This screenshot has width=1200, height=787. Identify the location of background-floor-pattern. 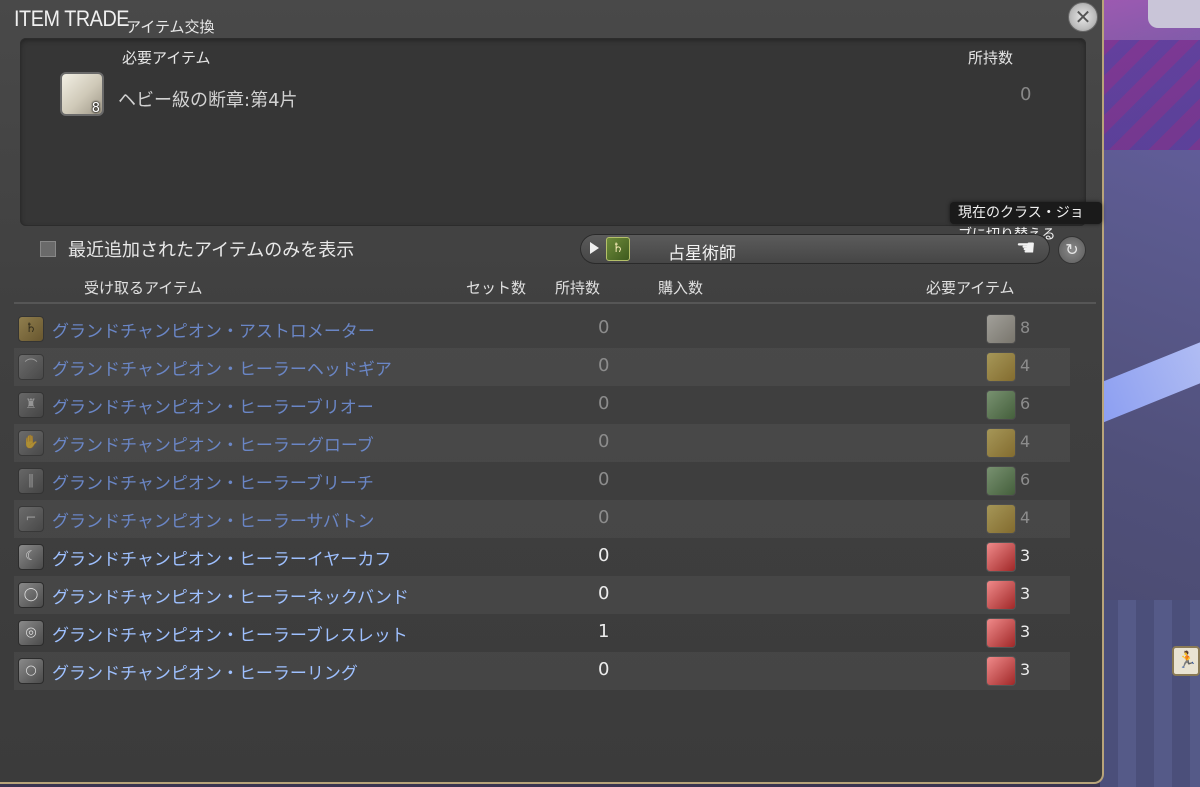
(1150, 95).